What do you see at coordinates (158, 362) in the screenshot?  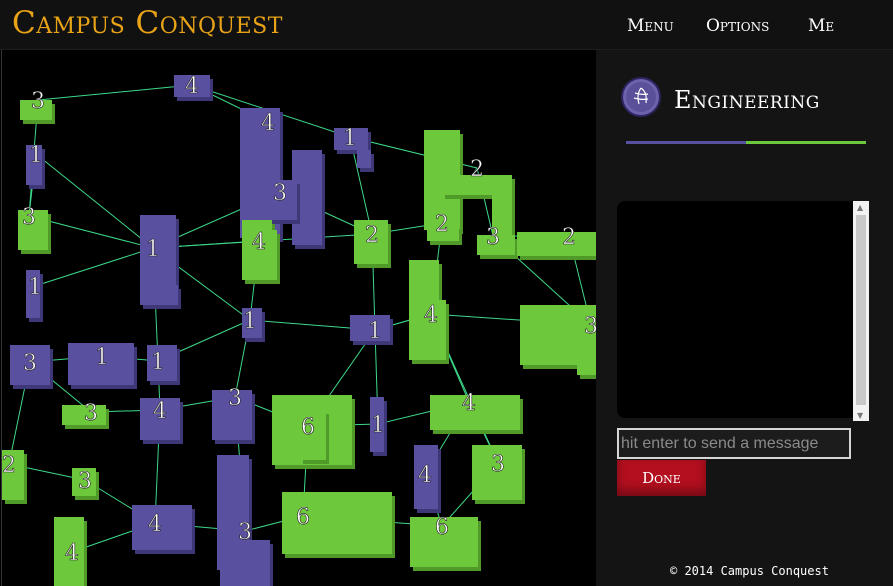 I see `army-count-t22: 1` at bounding box center [158, 362].